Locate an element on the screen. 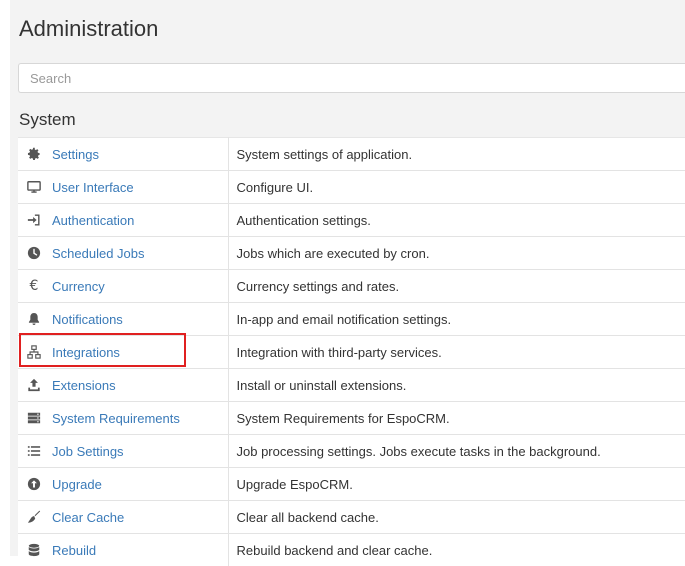  extensions-link: Extensions is located at coordinates (84, 385).